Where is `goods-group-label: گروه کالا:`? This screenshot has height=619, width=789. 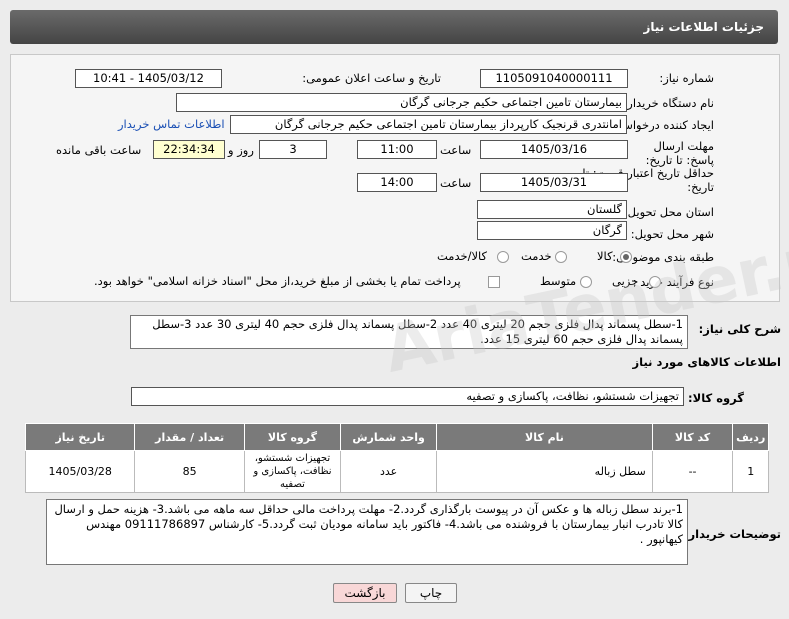
goods-group-label: گروه کالا: is located at coordinates (716, 398).